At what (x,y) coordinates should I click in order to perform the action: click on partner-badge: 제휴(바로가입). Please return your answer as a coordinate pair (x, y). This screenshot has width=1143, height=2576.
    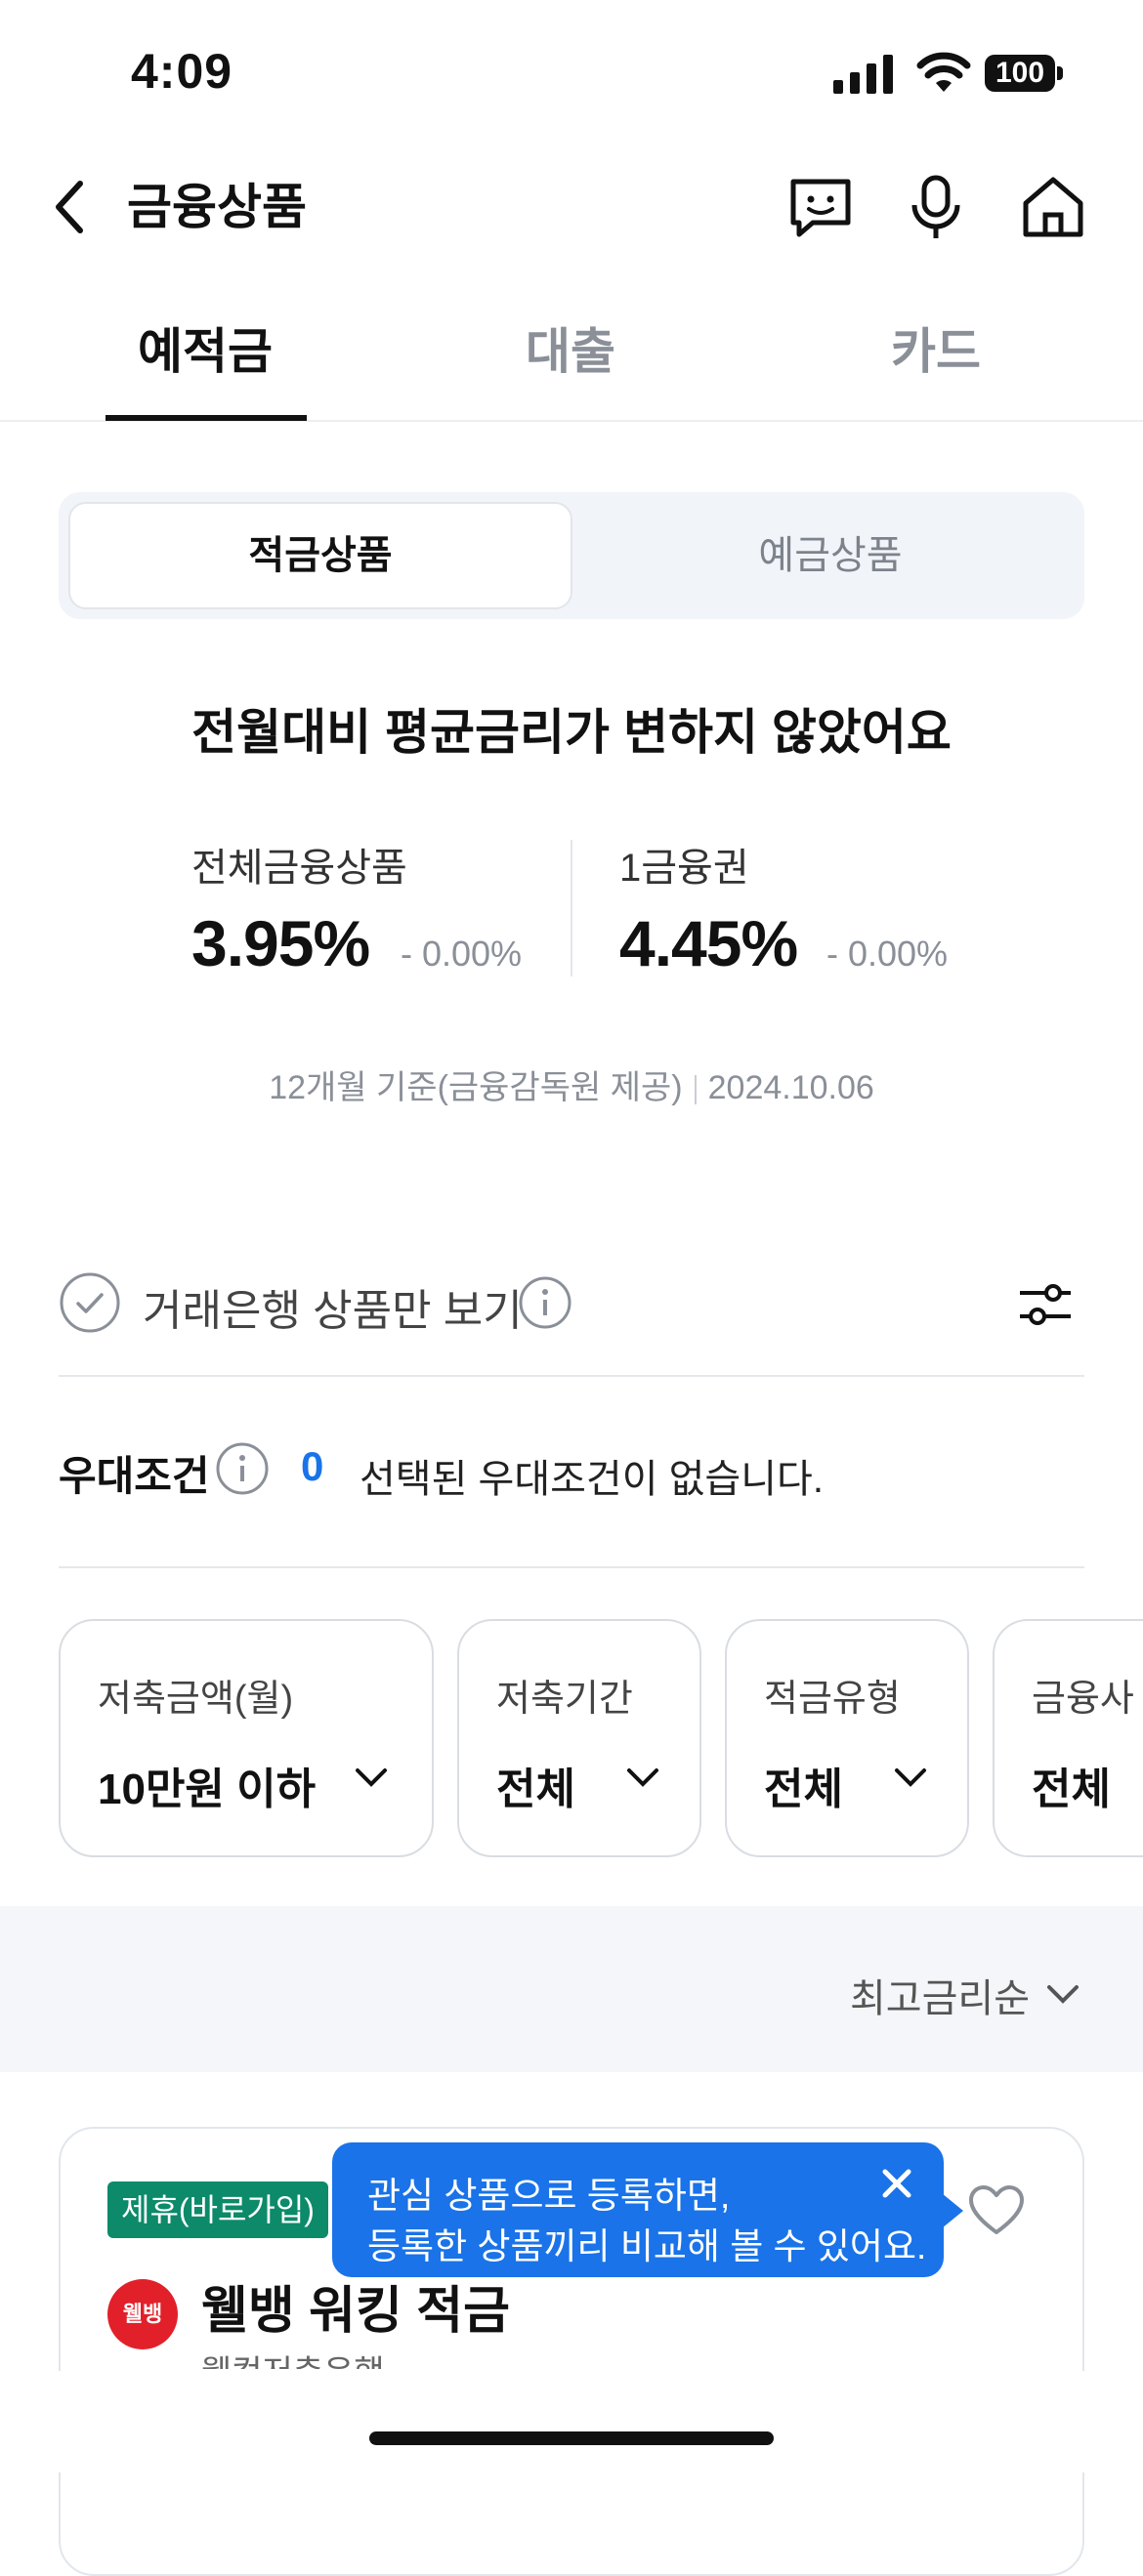
    Looking at the image, I should click on (217, 2209).